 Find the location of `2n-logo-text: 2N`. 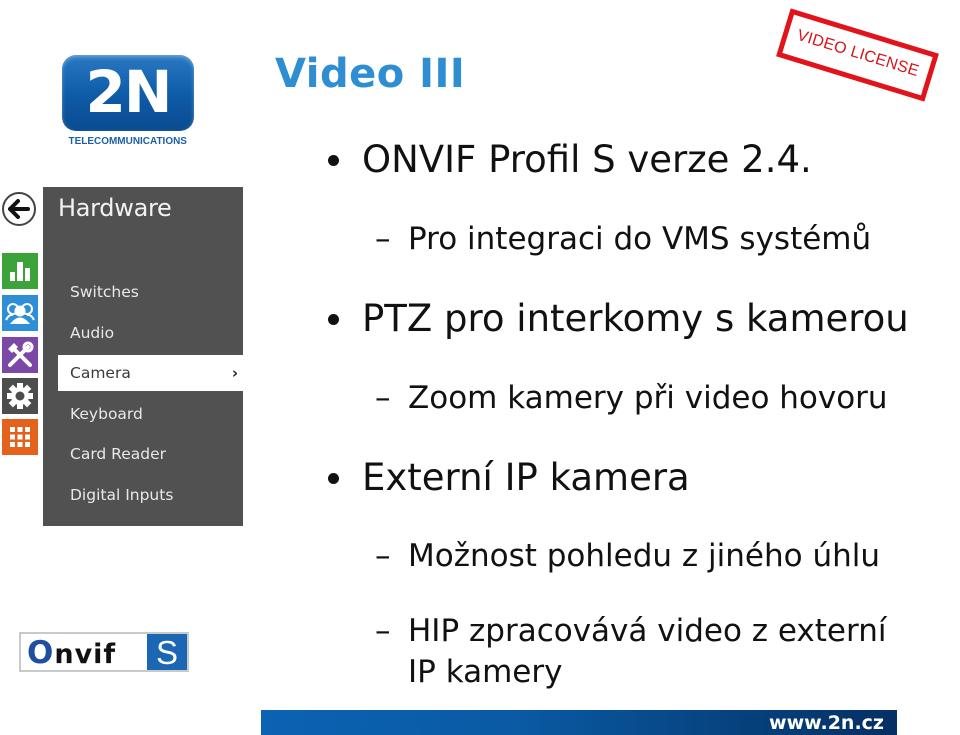

2n-logo-text: 2N is located at coordinates (129, 92).